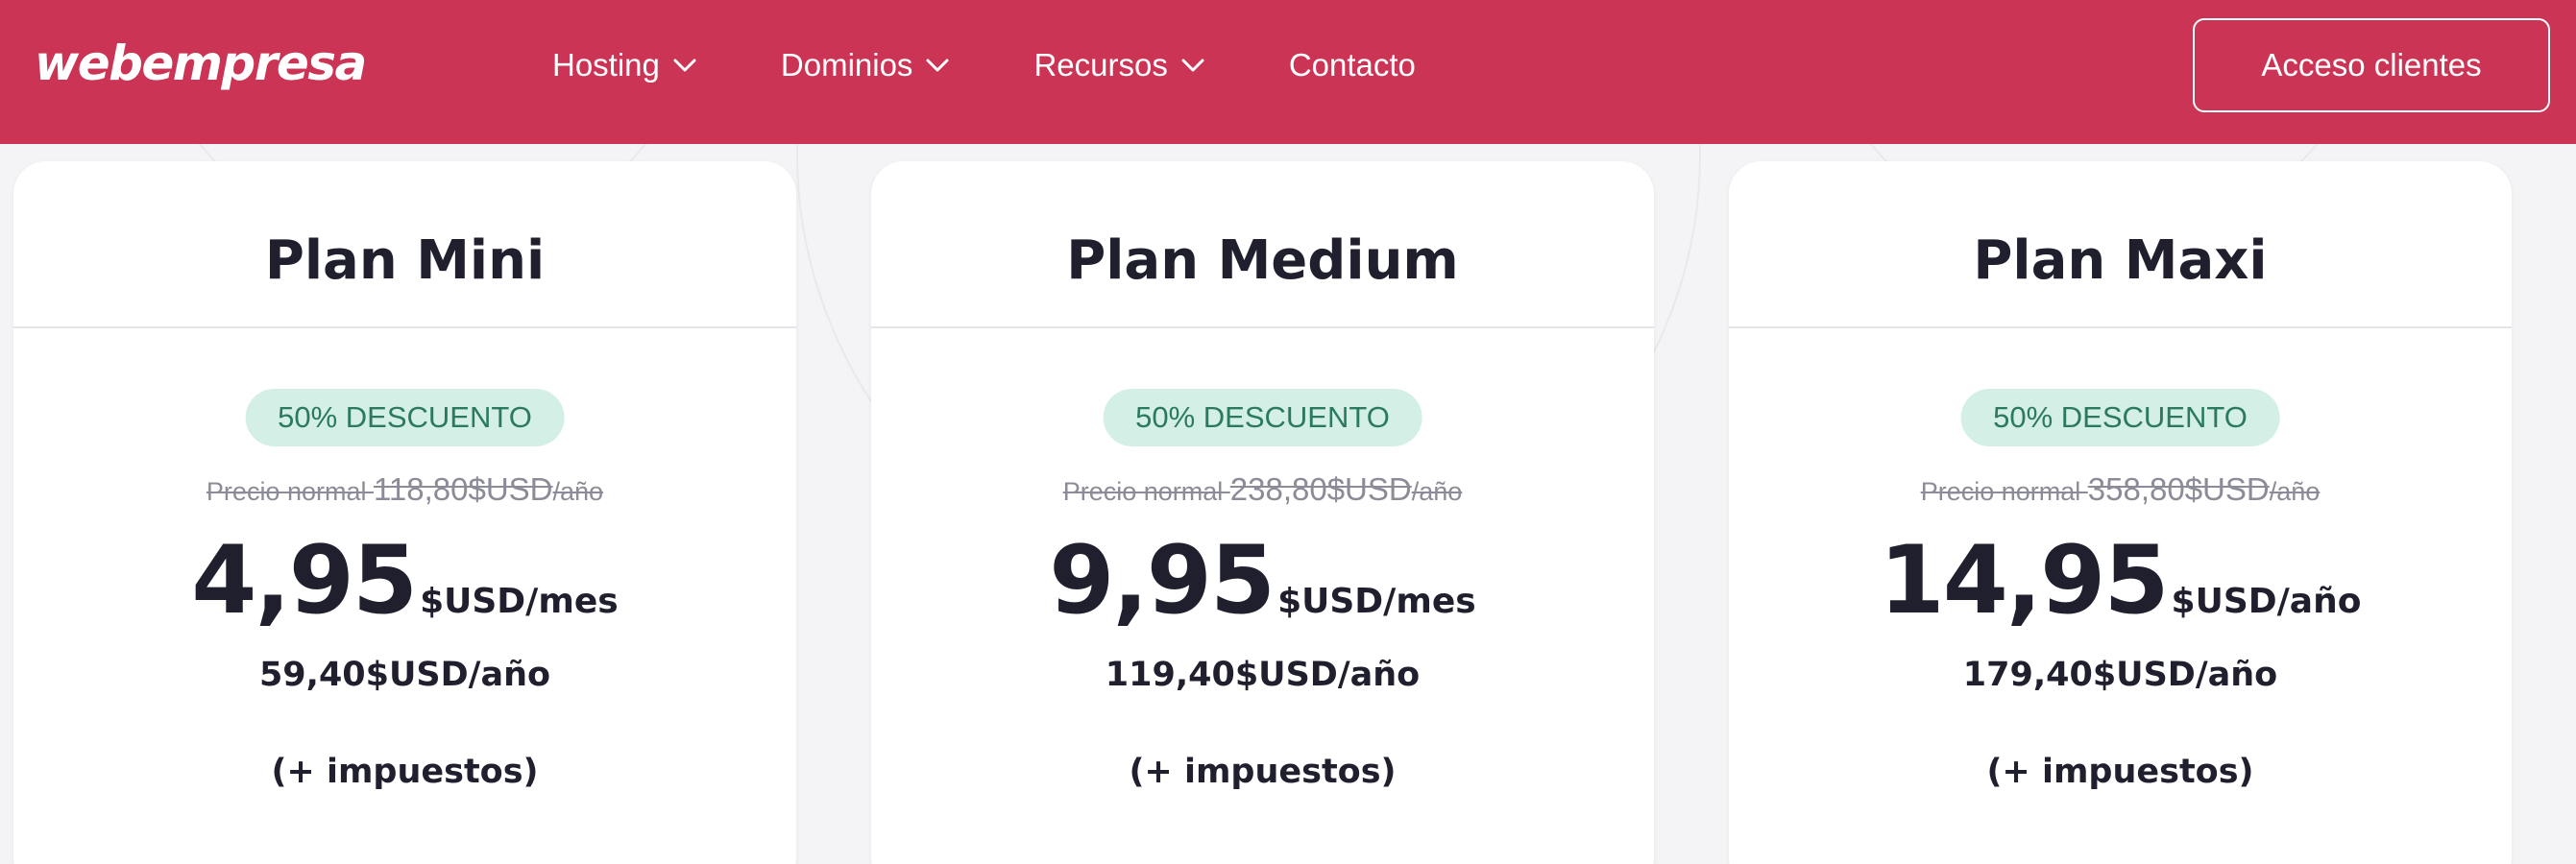 This screenshot has height=864, width=2576. Describe the element at coordinates (1262, 260) in the screenshot. I see `plan-title: Plan Medium` at that location.